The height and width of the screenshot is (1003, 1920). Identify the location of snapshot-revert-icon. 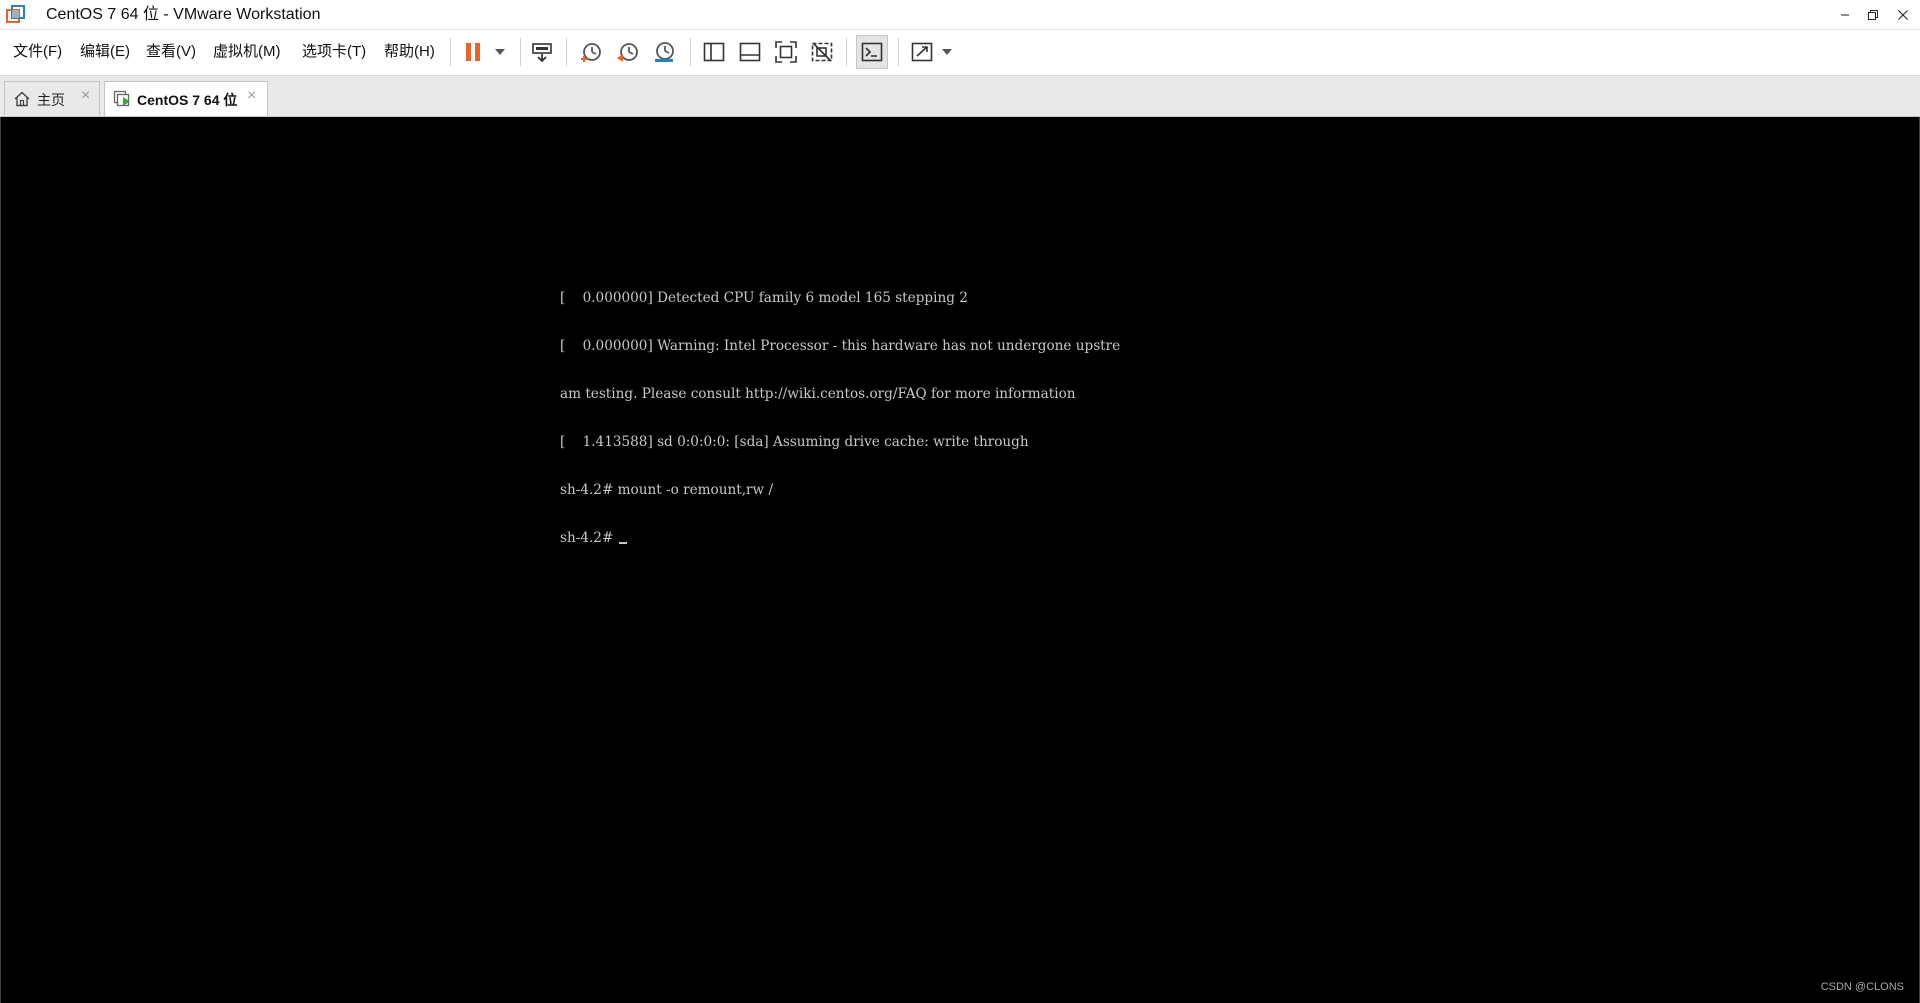
(627, 52).